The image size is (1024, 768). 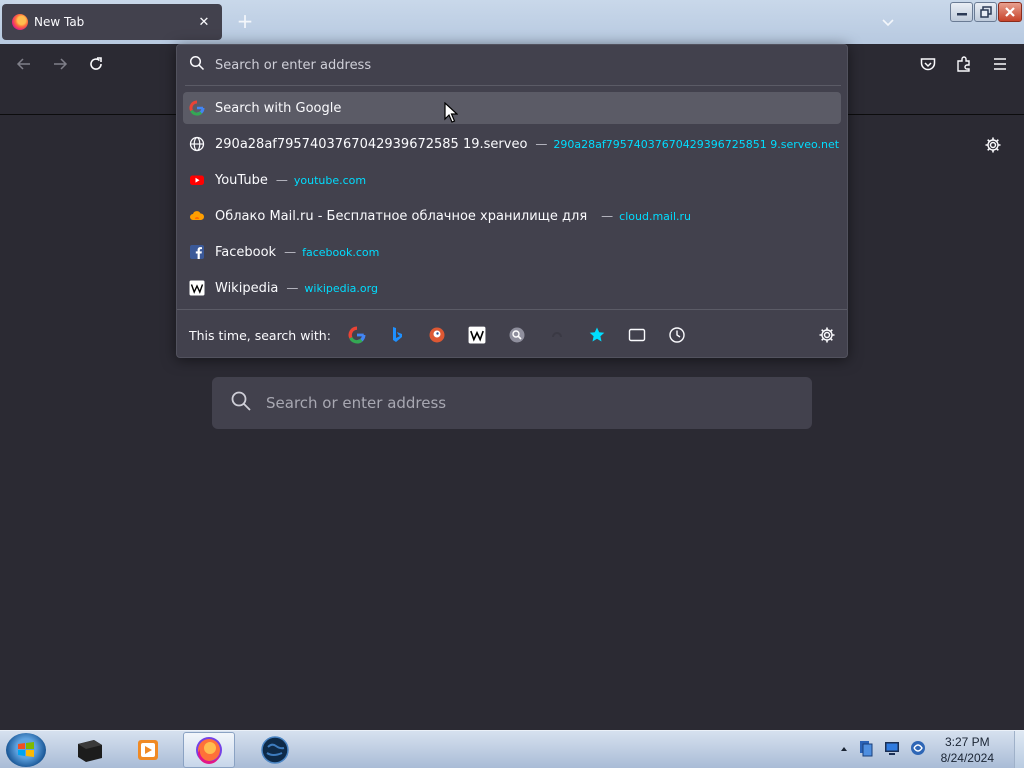 I want to click on mouse-cursor-icon, so click(x=451, y=112).